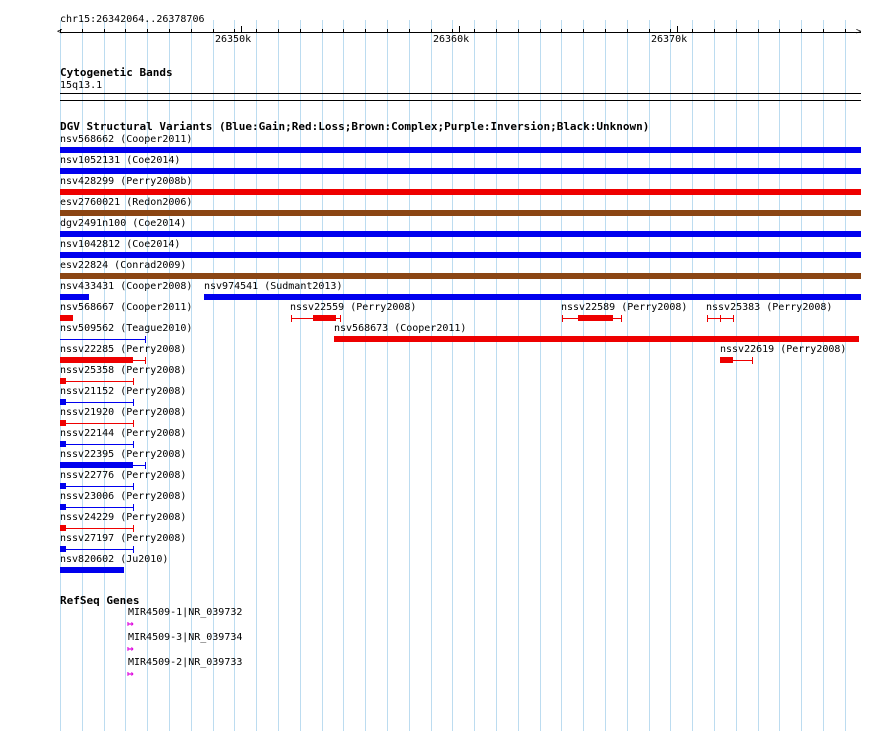  What do you see at coordinates (451, 39) in the screenshot?
I see `ruler-label: 26360k` at bounding box center [451, 39].